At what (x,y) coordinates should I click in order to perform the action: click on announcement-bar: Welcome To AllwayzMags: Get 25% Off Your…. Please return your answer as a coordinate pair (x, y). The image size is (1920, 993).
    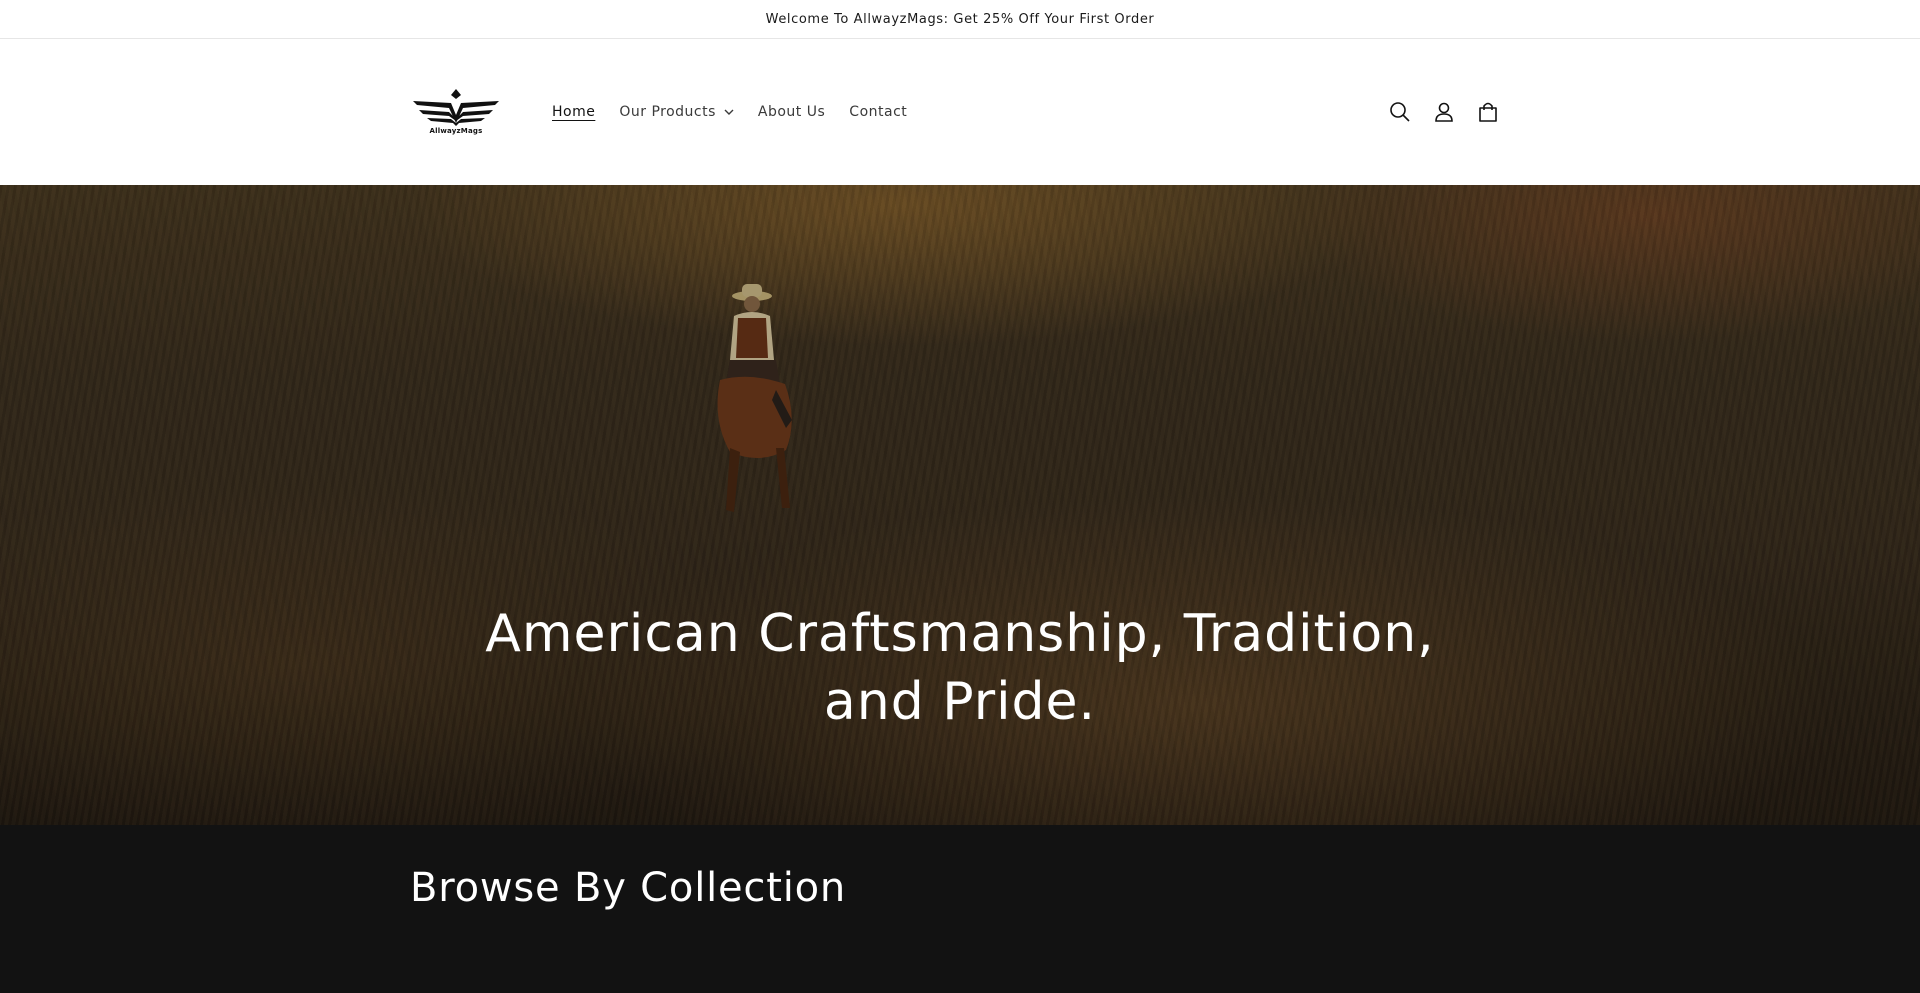
    Looking at the image, I should click on (960, 19).